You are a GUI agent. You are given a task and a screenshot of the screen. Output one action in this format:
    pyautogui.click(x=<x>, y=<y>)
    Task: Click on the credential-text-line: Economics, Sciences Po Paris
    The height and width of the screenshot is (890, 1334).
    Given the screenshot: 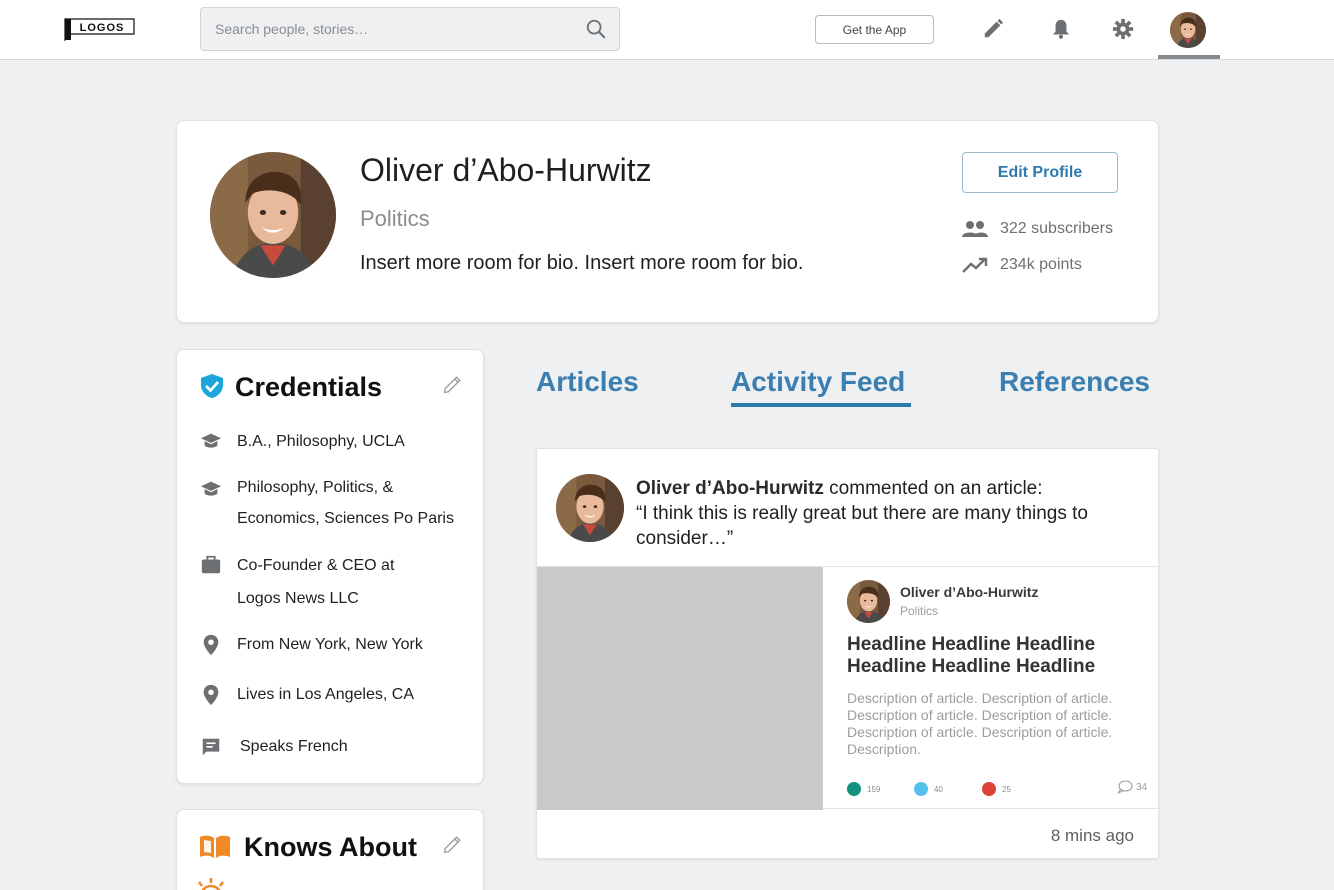 What is the action you would take?
    pyautogui.click(x=345, y=518)
    